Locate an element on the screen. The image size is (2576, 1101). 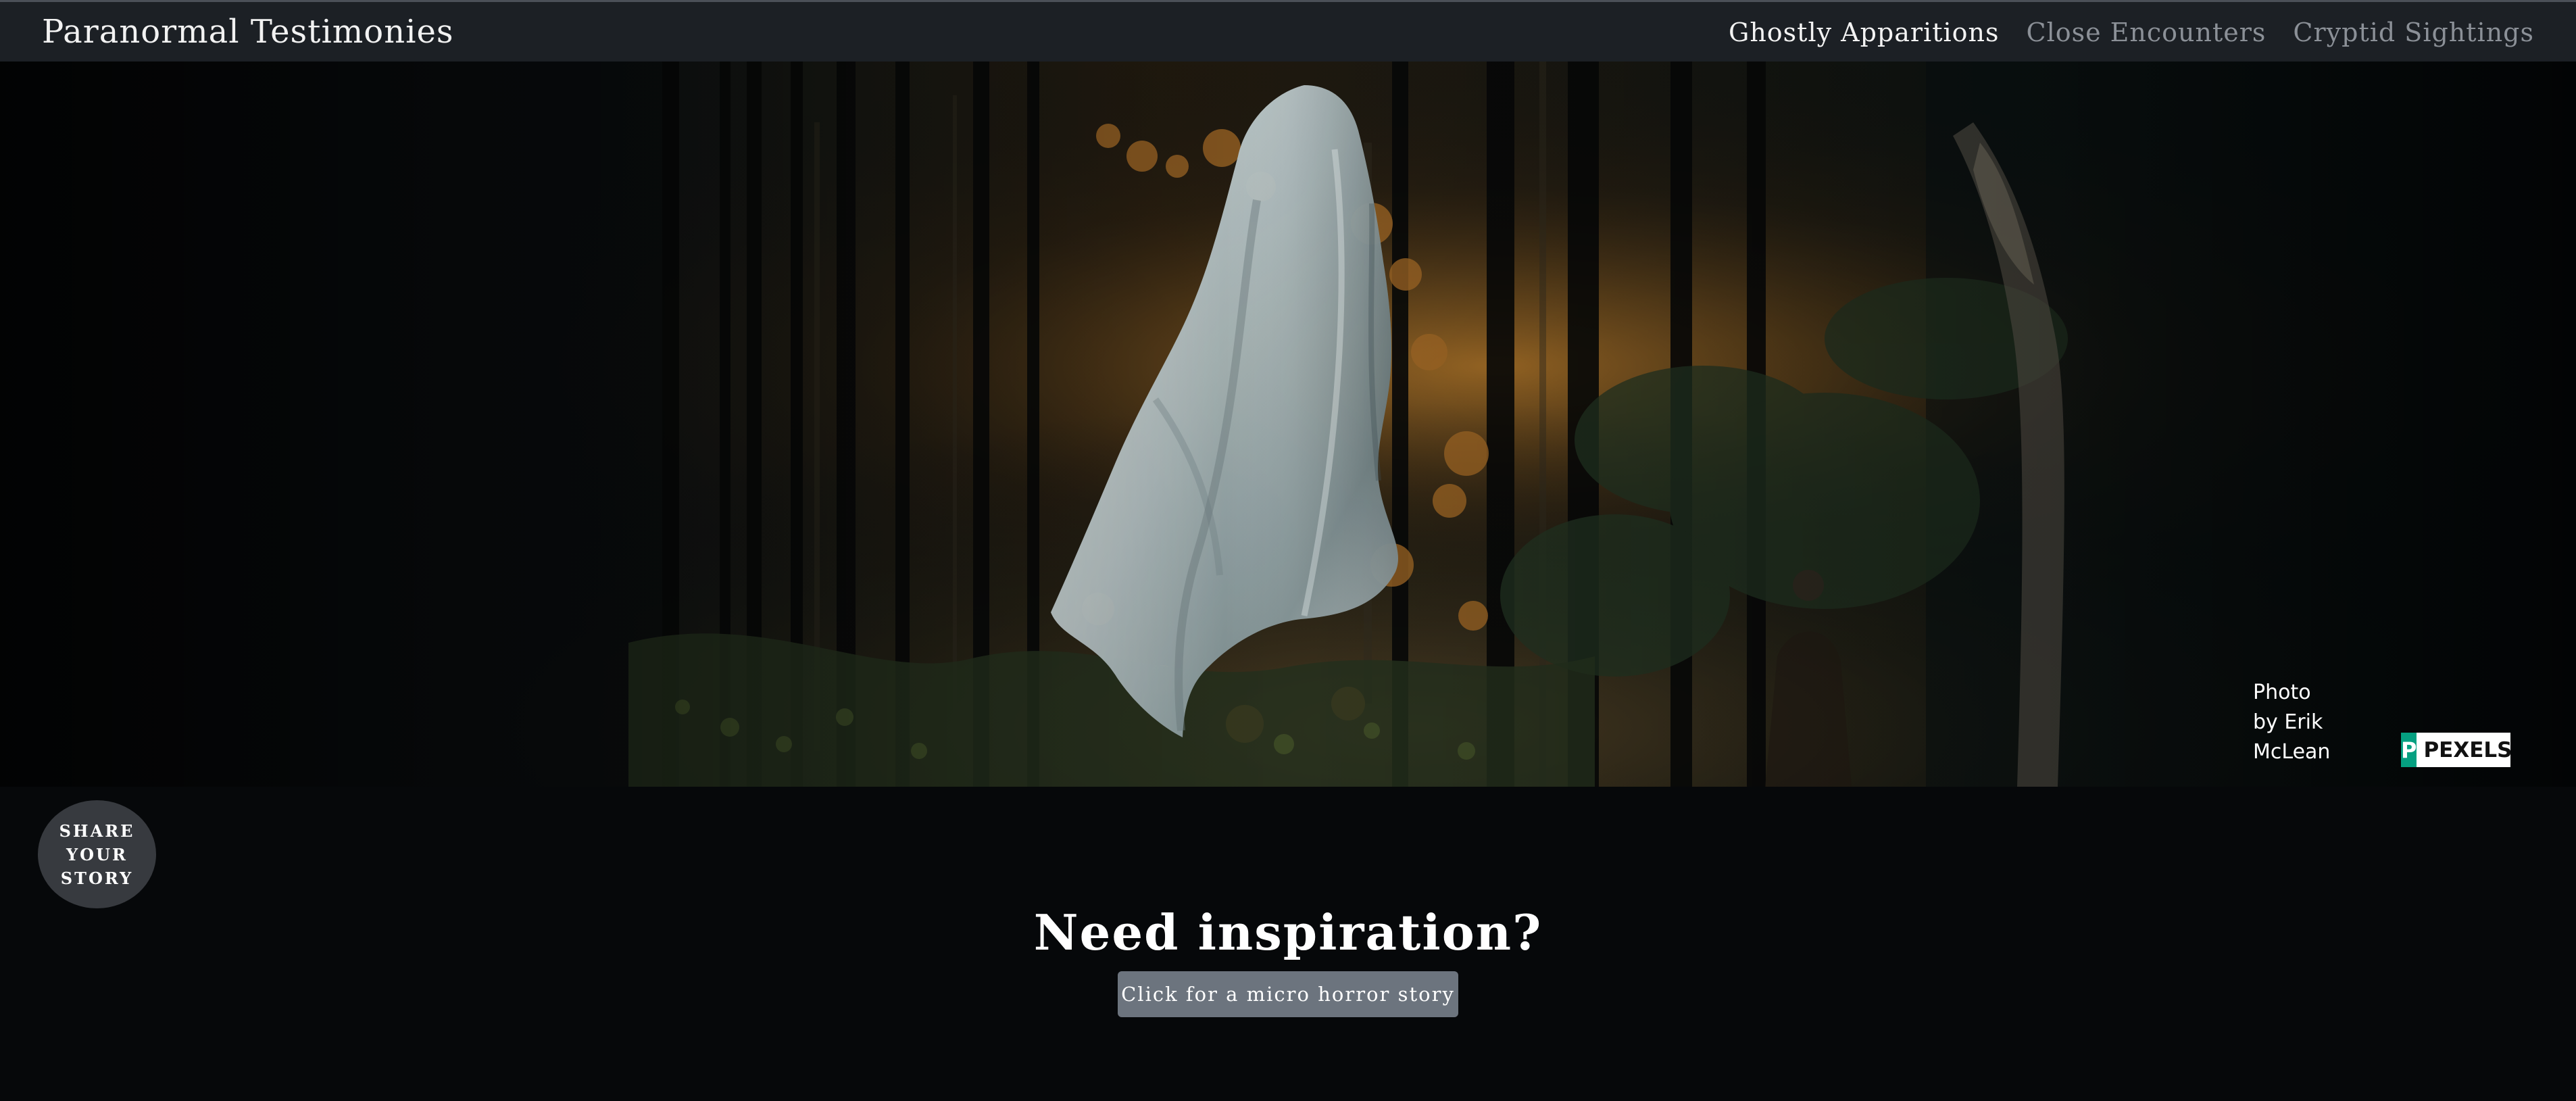
photo-credit-line: McLean is located at coordinates (2292, 752).